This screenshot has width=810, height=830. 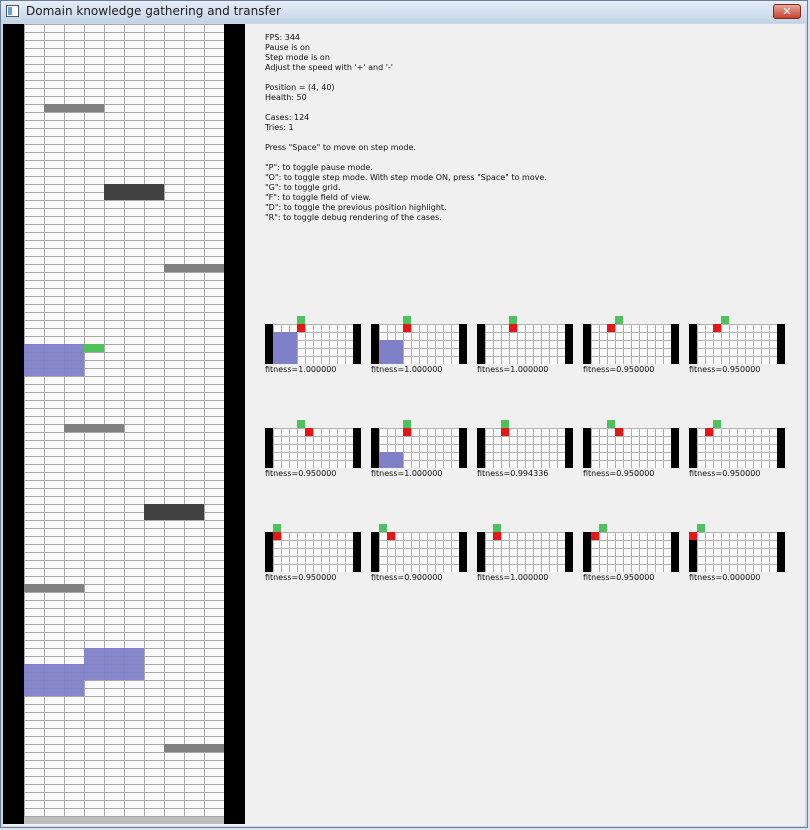 I want to click on app-window-icon, so click(x=12, y=11).